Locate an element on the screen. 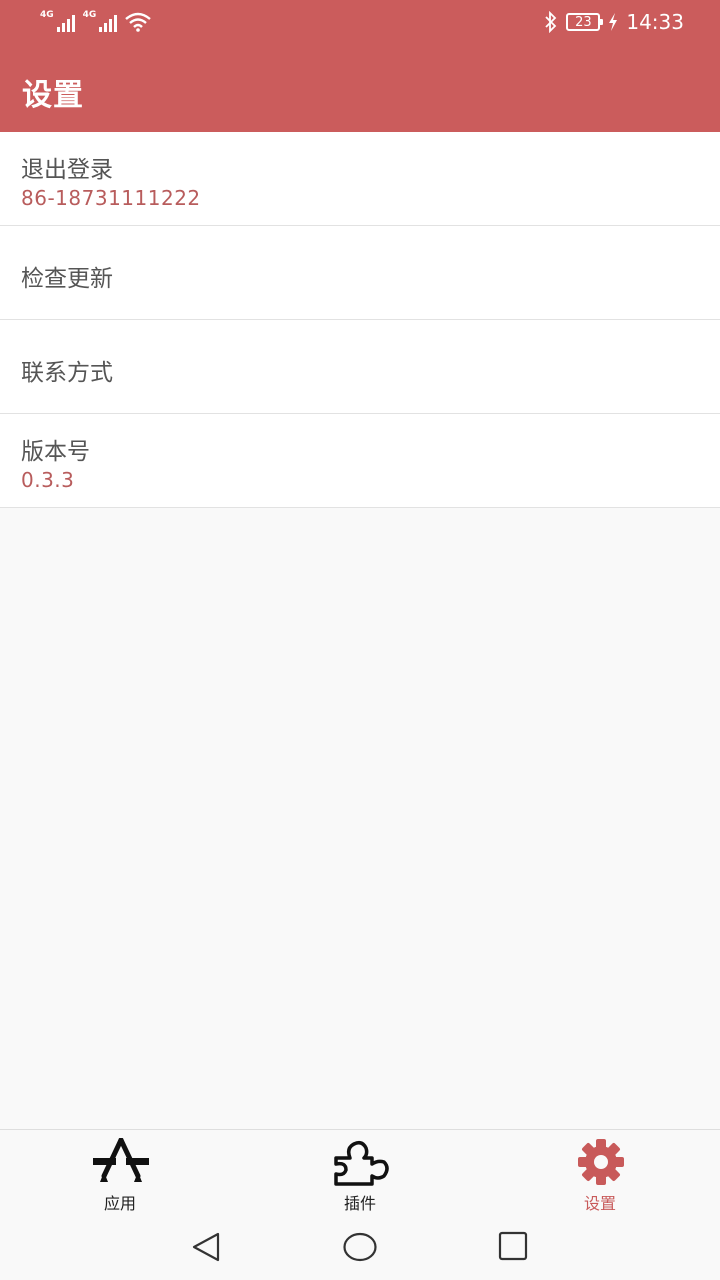 The height and width of the screenshot is (1280, 720). wifi-icon is located at coordinates (138, 22).